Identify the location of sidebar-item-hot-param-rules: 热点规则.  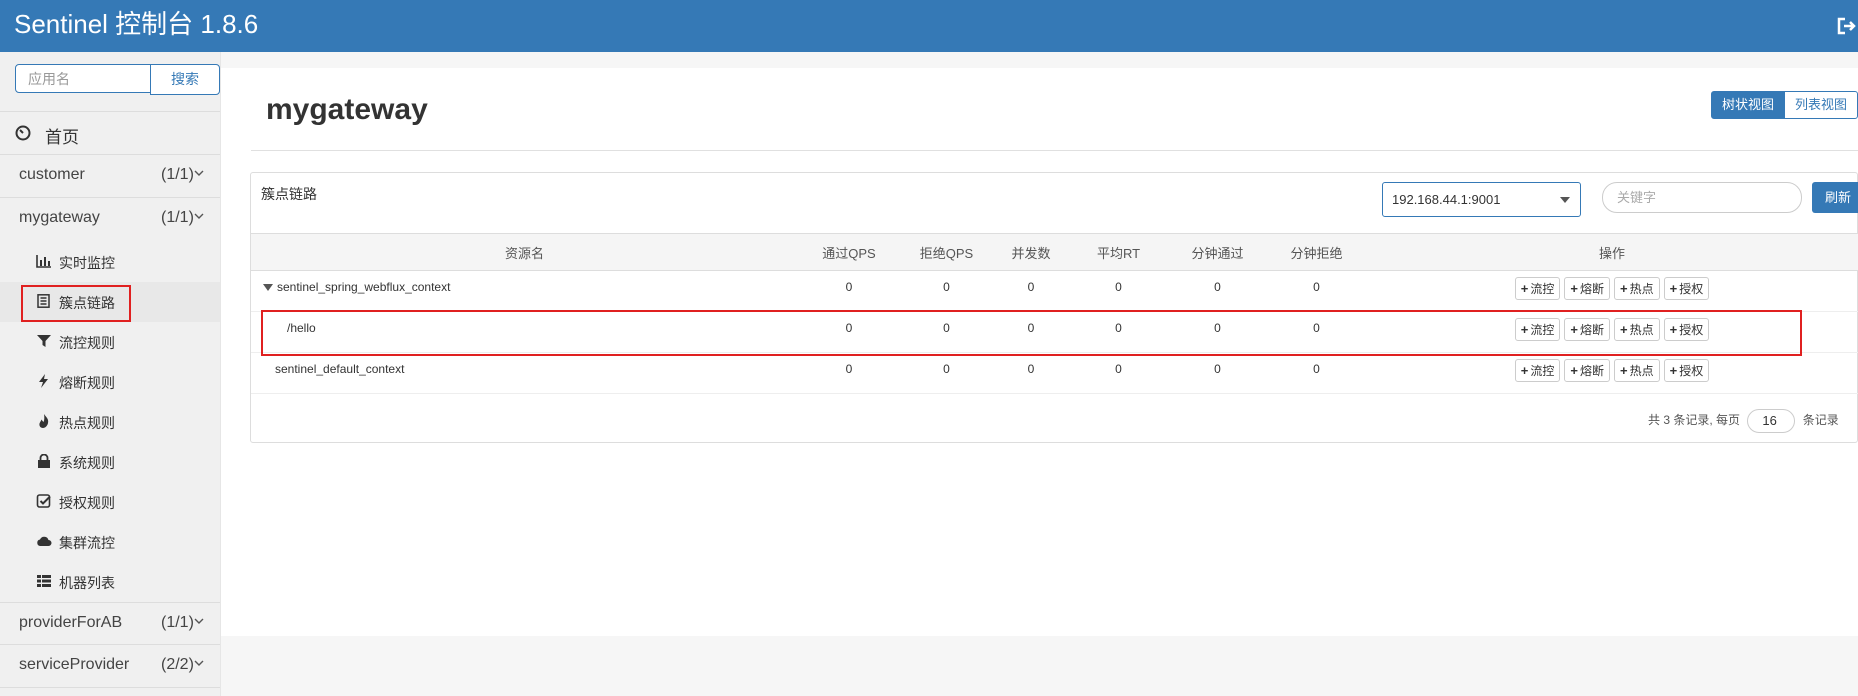
(110, 422).